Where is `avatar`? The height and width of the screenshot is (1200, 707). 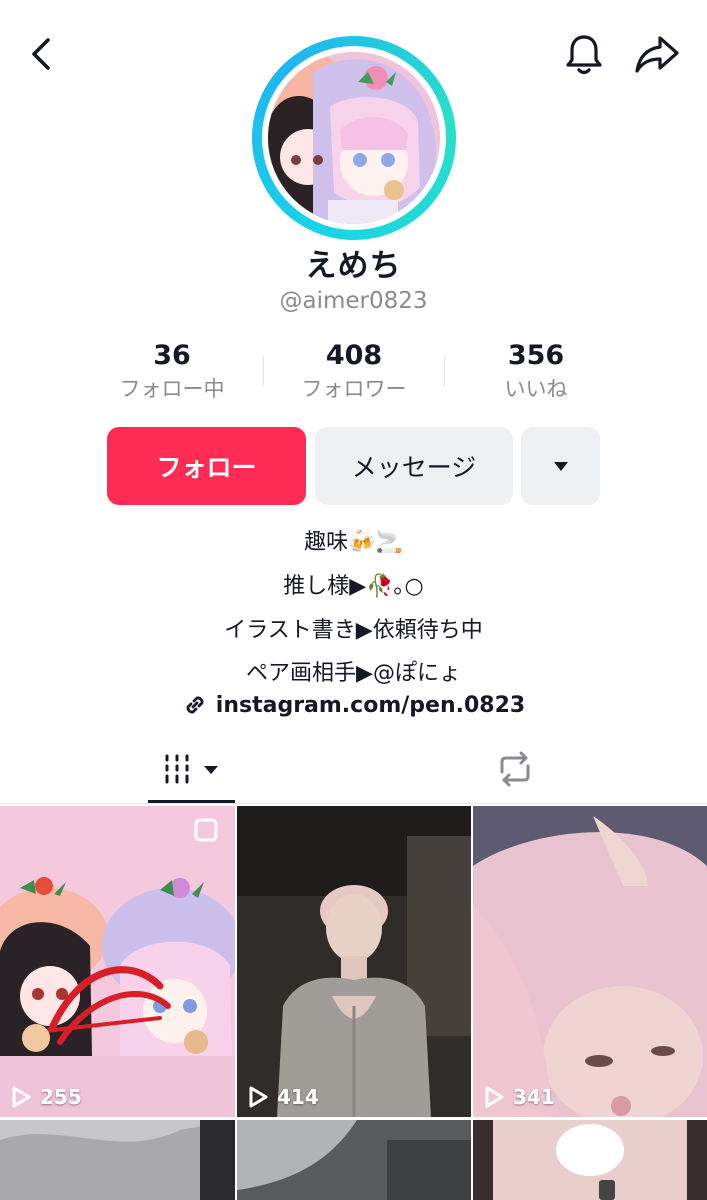
avatar is located at coordinates (354, 138).